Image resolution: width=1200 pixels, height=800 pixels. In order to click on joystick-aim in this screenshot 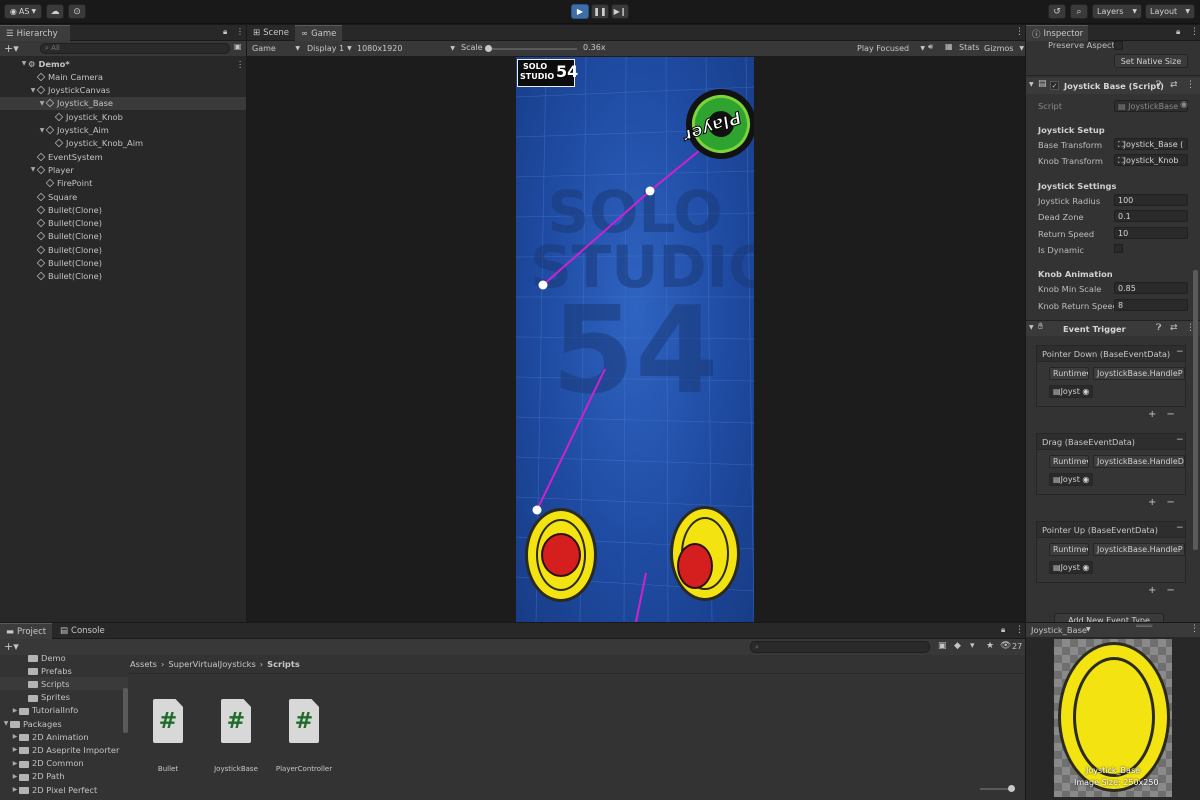, I will do `click(705, 553)`.